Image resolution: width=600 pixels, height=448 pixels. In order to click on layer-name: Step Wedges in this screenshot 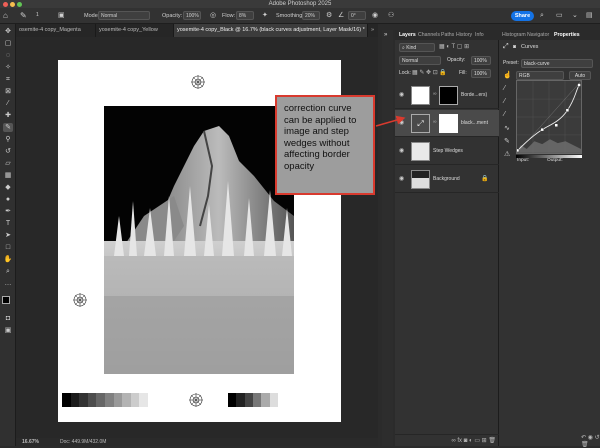, I will do `click(448, 151)`.